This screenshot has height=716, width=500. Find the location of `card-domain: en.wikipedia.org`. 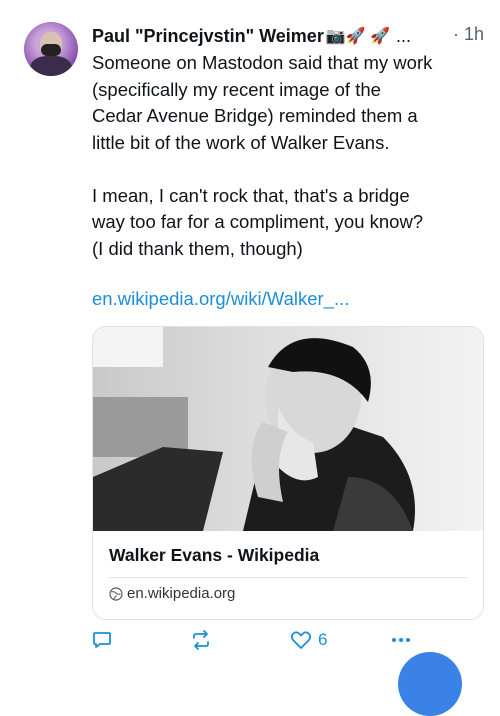

card-domain: en.wikipedia.org is located at coordinates (181, 593).